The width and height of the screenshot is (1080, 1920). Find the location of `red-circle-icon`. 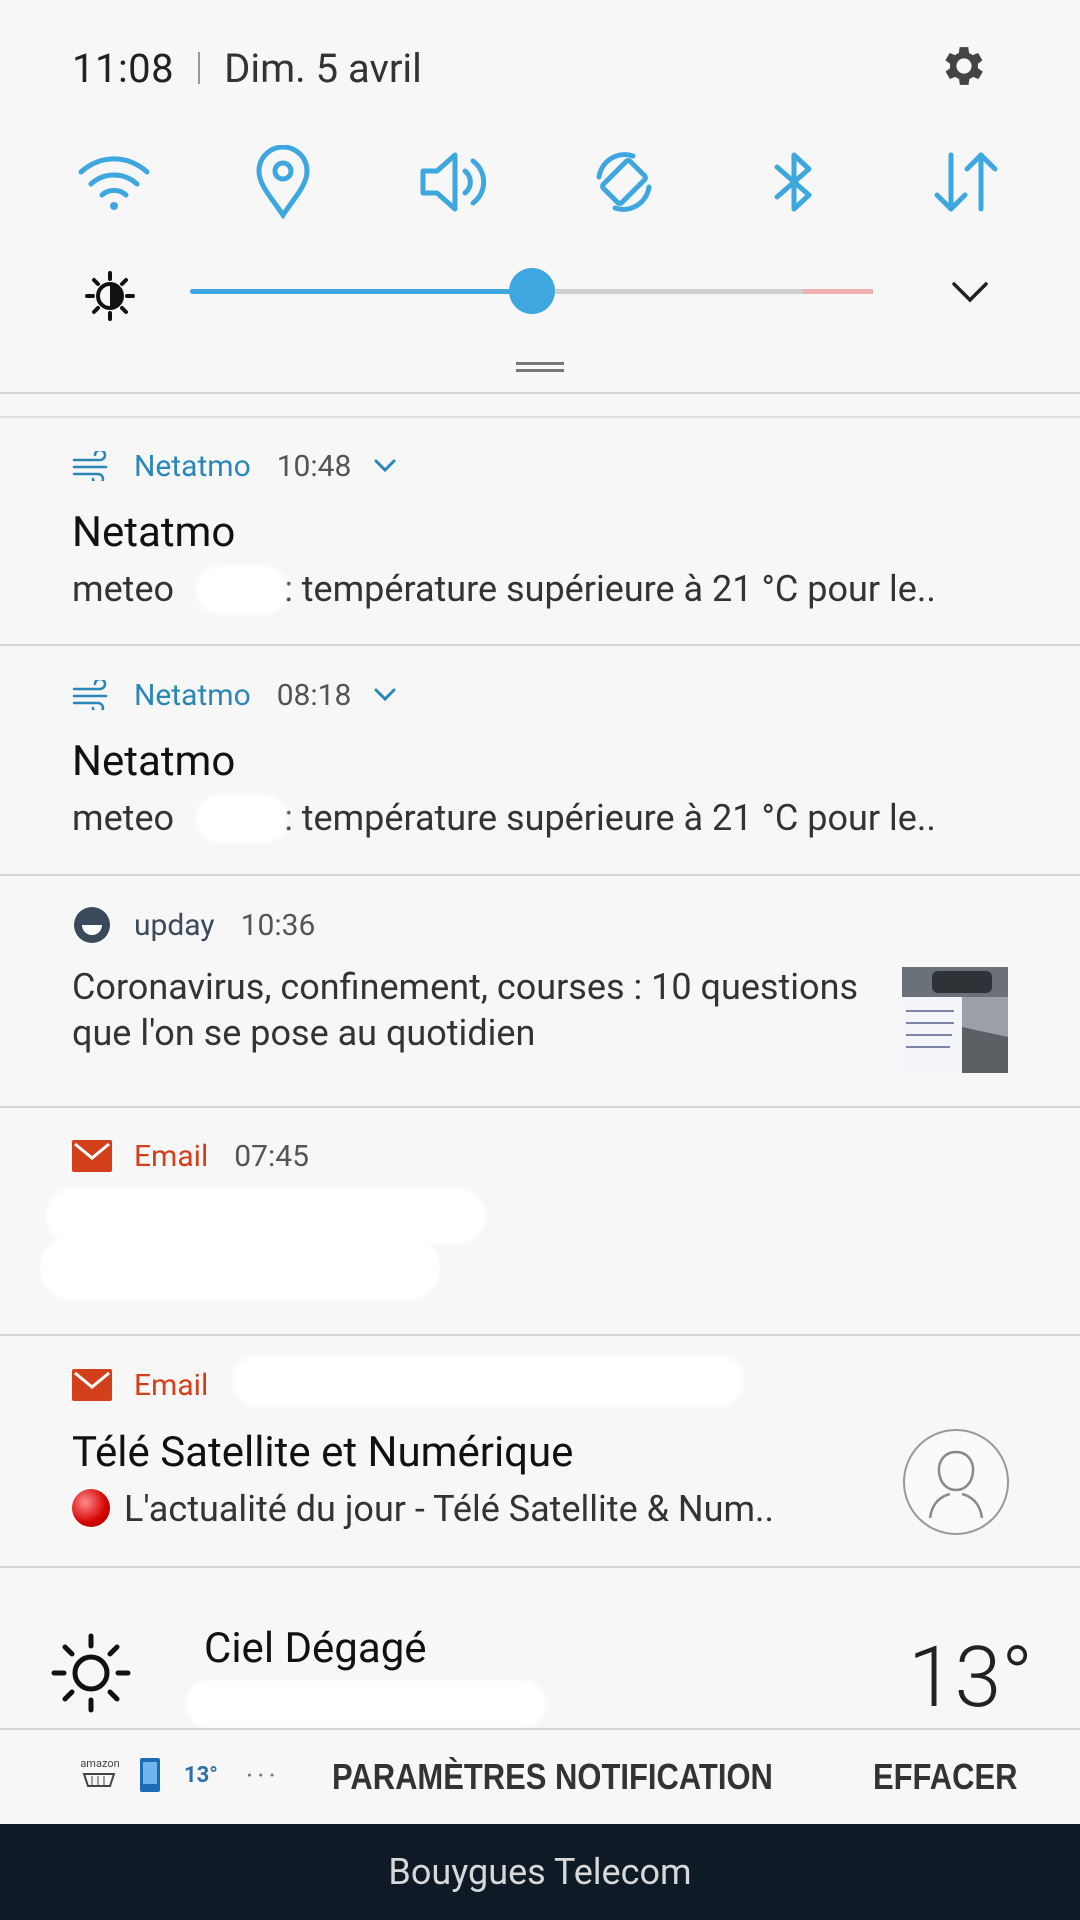

red-circle-icon is located at coordinates (91, 1508).